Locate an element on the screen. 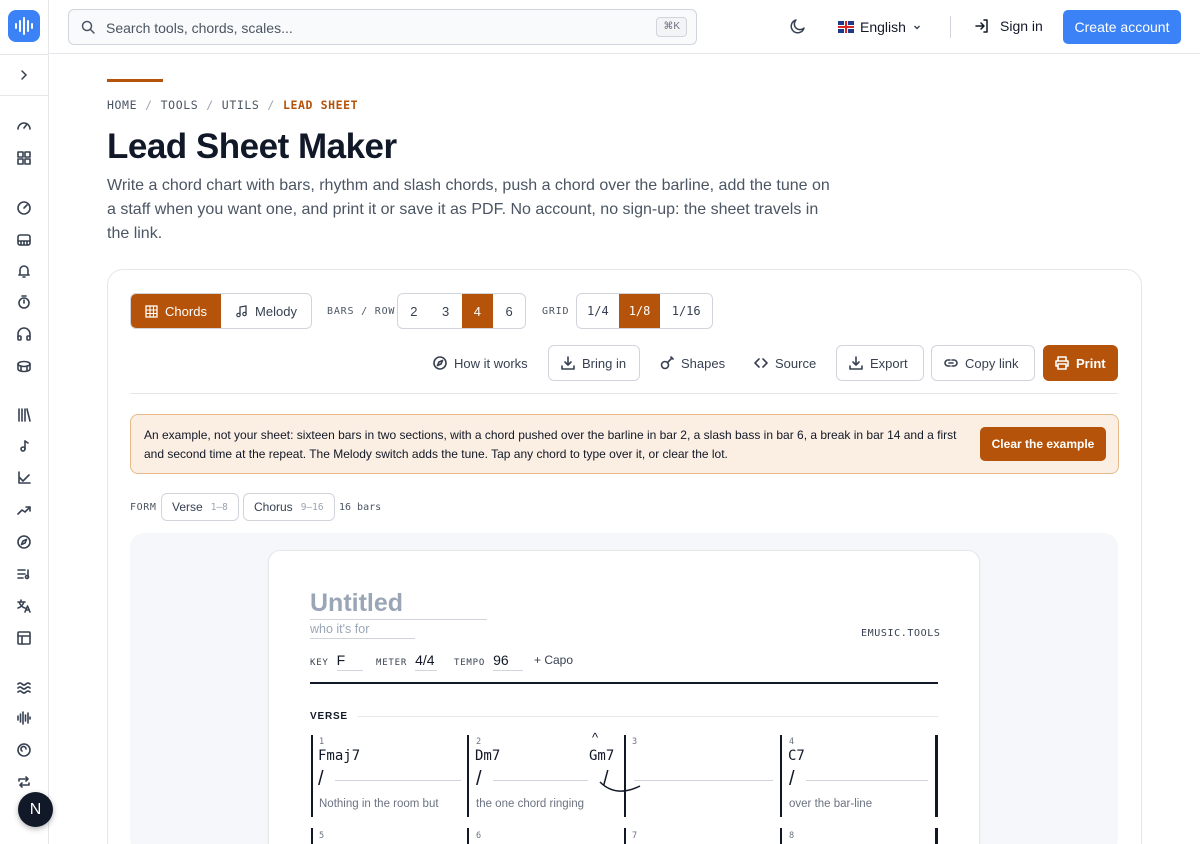  section-chip-name: Chorus is located at coordinates (273, 507).